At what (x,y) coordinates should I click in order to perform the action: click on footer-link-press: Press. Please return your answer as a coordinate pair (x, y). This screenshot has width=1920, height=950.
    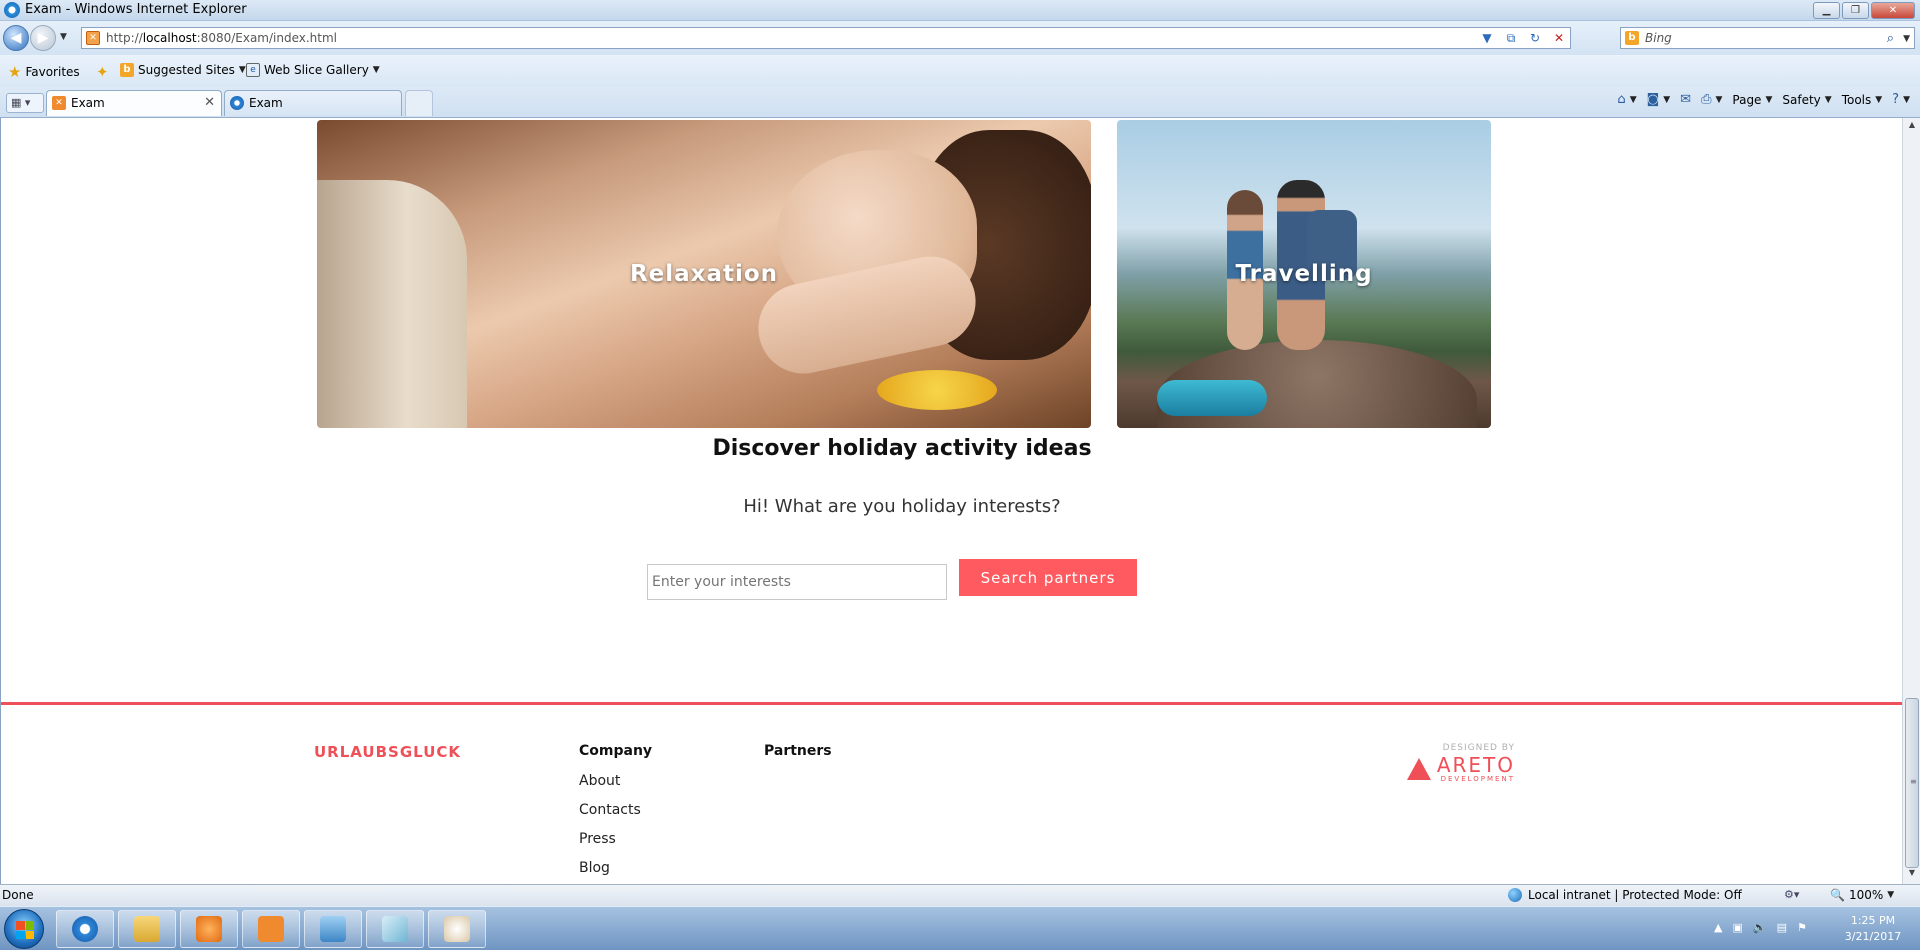
    Looking at the image, I should click on (597, 839).